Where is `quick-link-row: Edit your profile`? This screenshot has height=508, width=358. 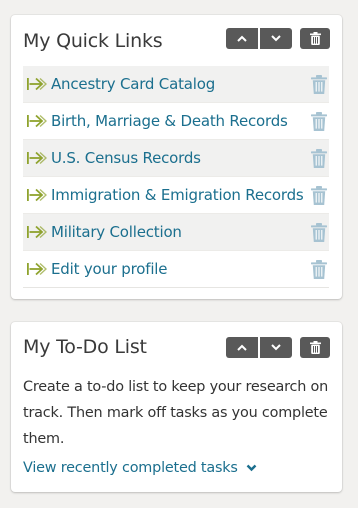 quick-link-row: Edit your profile is located at coordinates (176, 269).